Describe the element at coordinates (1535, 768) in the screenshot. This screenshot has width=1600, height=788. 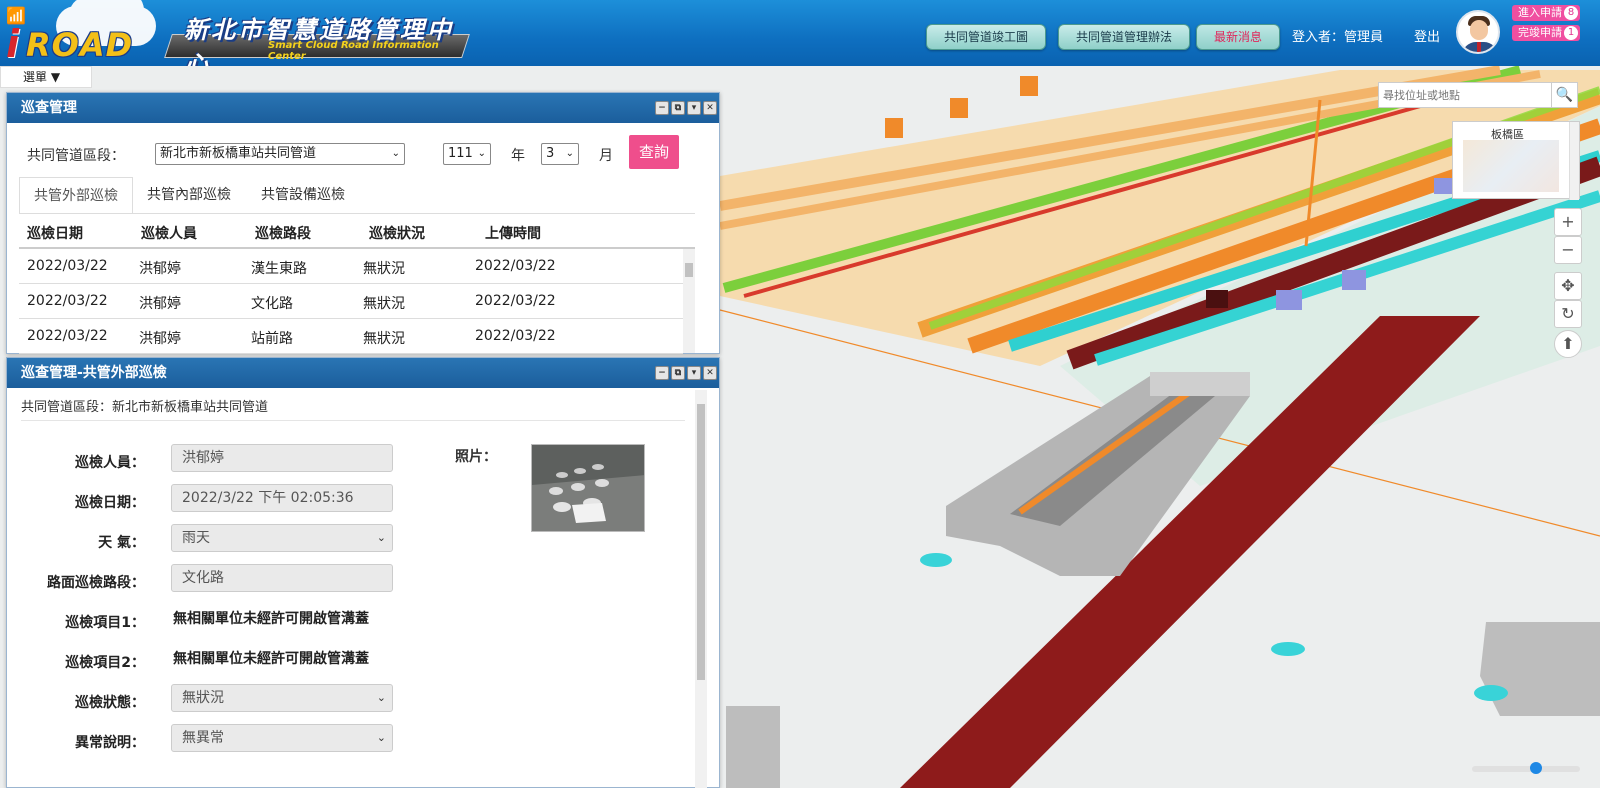
I see `zoom-slider-knob` at that location.